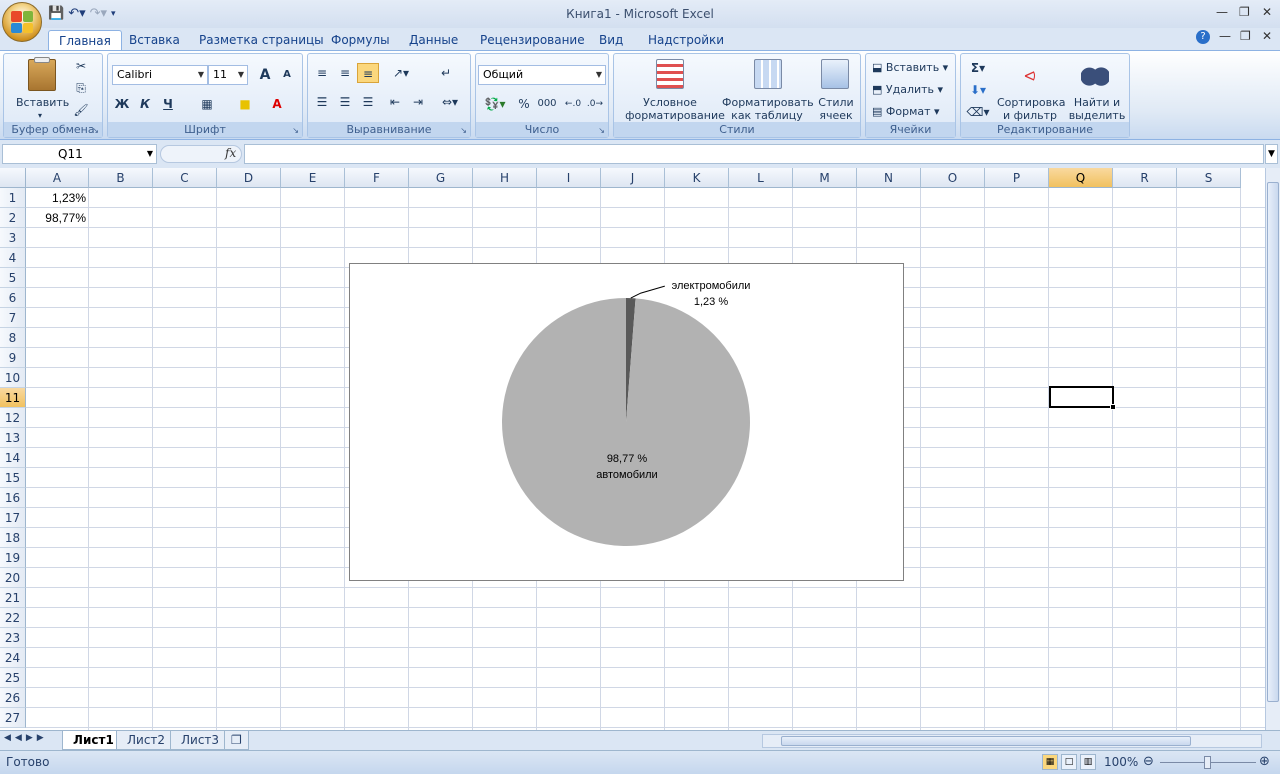  What do you see at coordinates (79, 154) in the screenshot?
I see `name-box: Q11 ▼` at bounding box center [79, 154].